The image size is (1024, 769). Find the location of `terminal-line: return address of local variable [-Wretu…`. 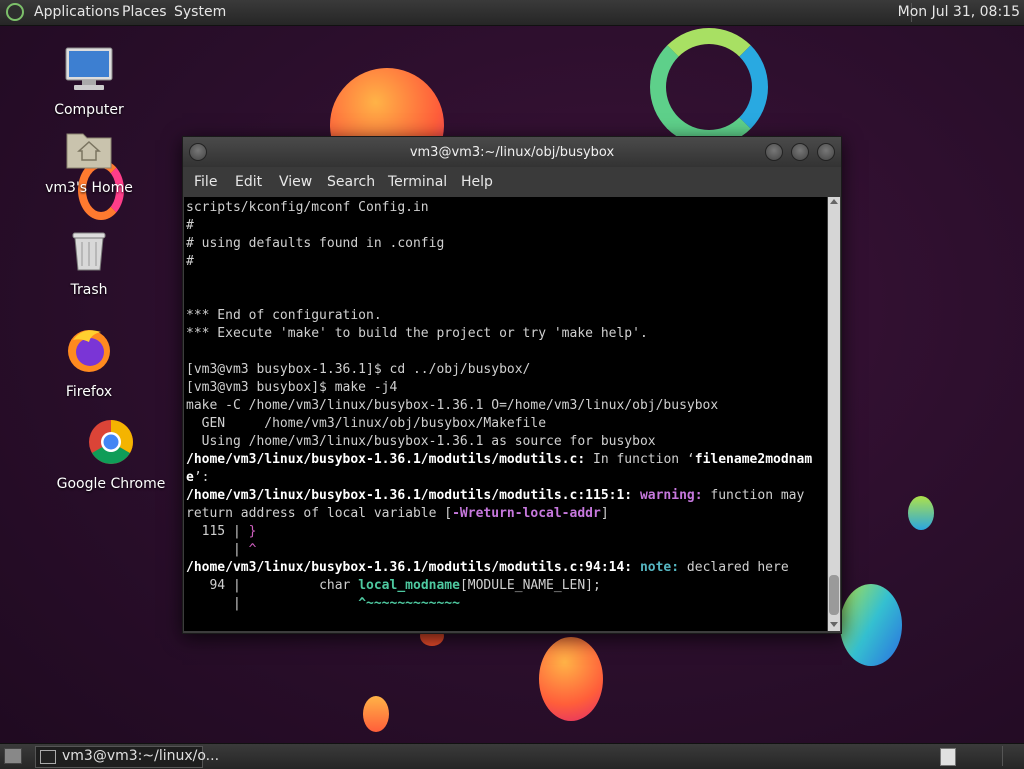

terminal-line: return address of local variable [-Wretu… is located at coordinates (397, 514).